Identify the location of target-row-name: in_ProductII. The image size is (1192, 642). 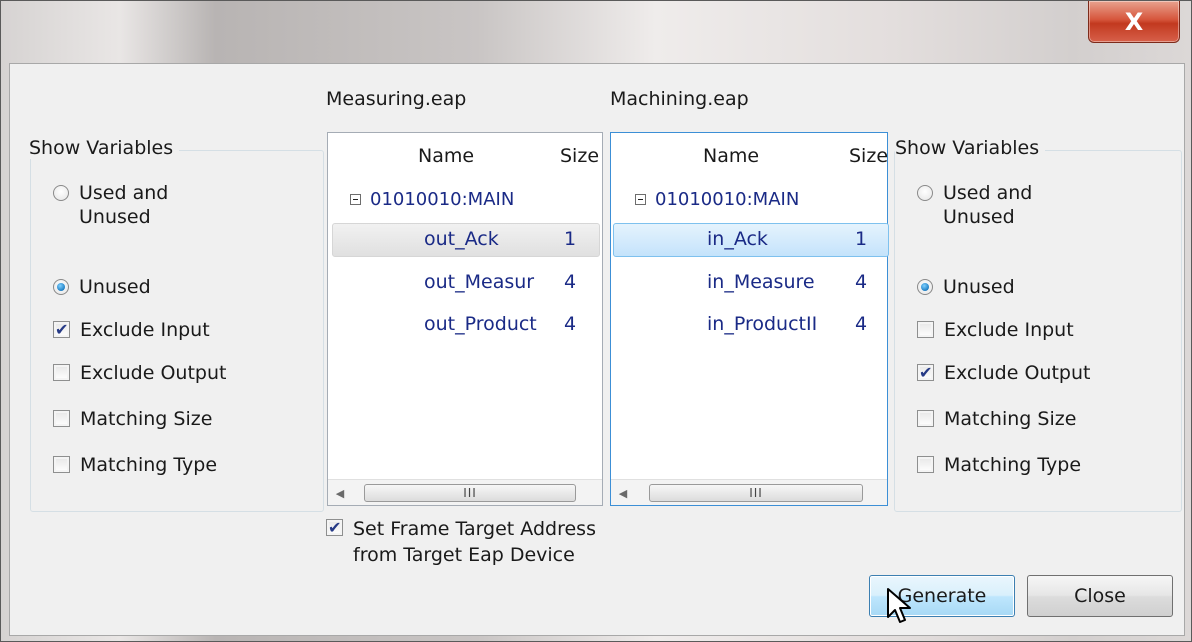
(776, 324).